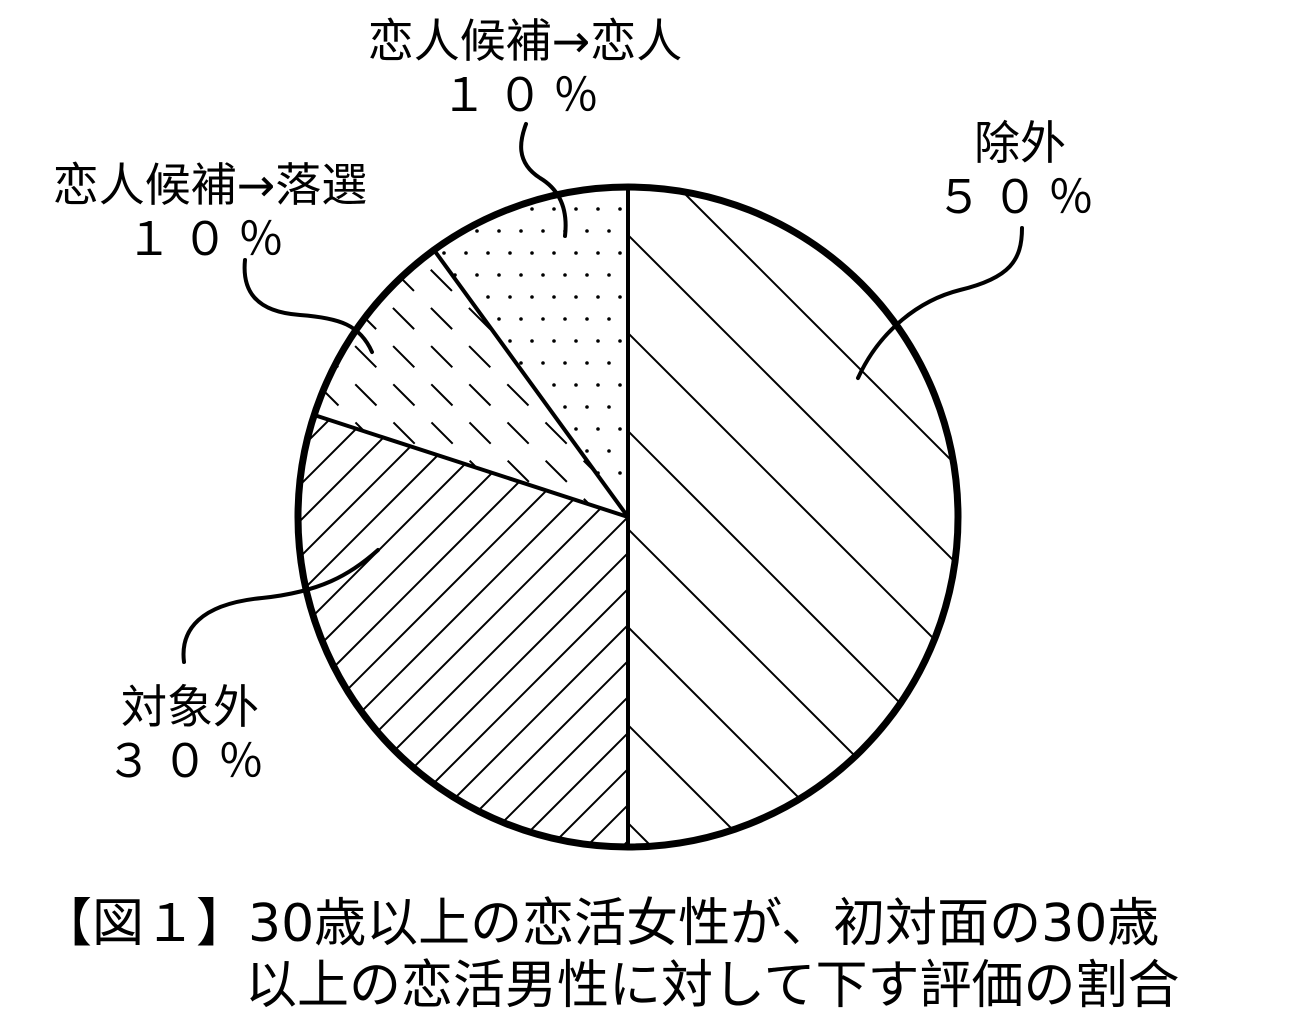 This screenshot has width=1298, height=1033. Describe the element at coordinates (525, 95) in the screenshot. I see `slice-value-lover: １０％` at that location.